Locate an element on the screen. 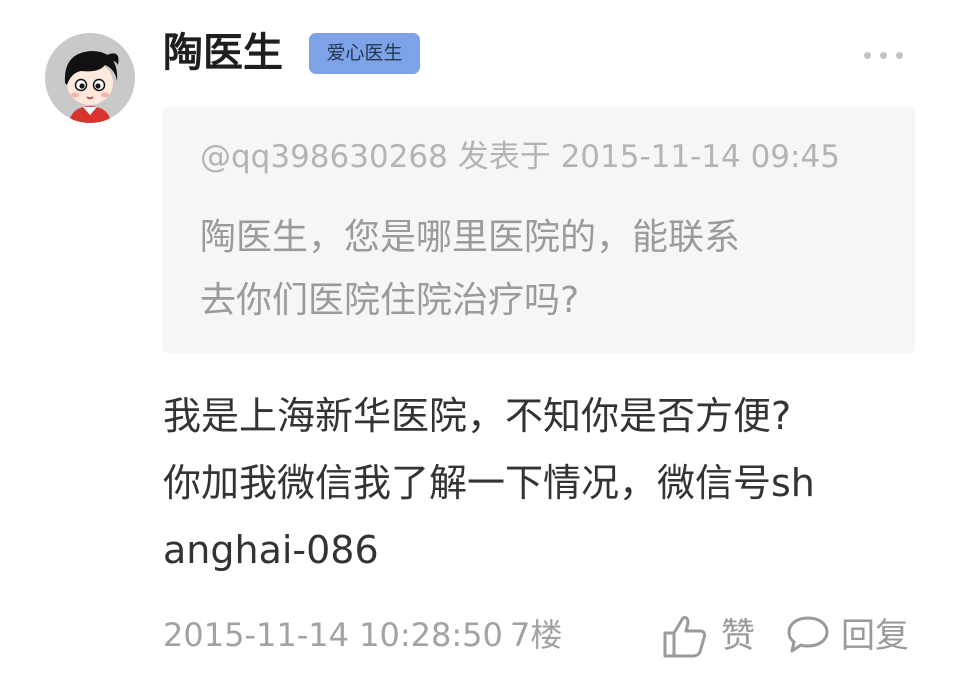 This screenshot has height=682, width=960. avatar is located at coordinates (90, 78).